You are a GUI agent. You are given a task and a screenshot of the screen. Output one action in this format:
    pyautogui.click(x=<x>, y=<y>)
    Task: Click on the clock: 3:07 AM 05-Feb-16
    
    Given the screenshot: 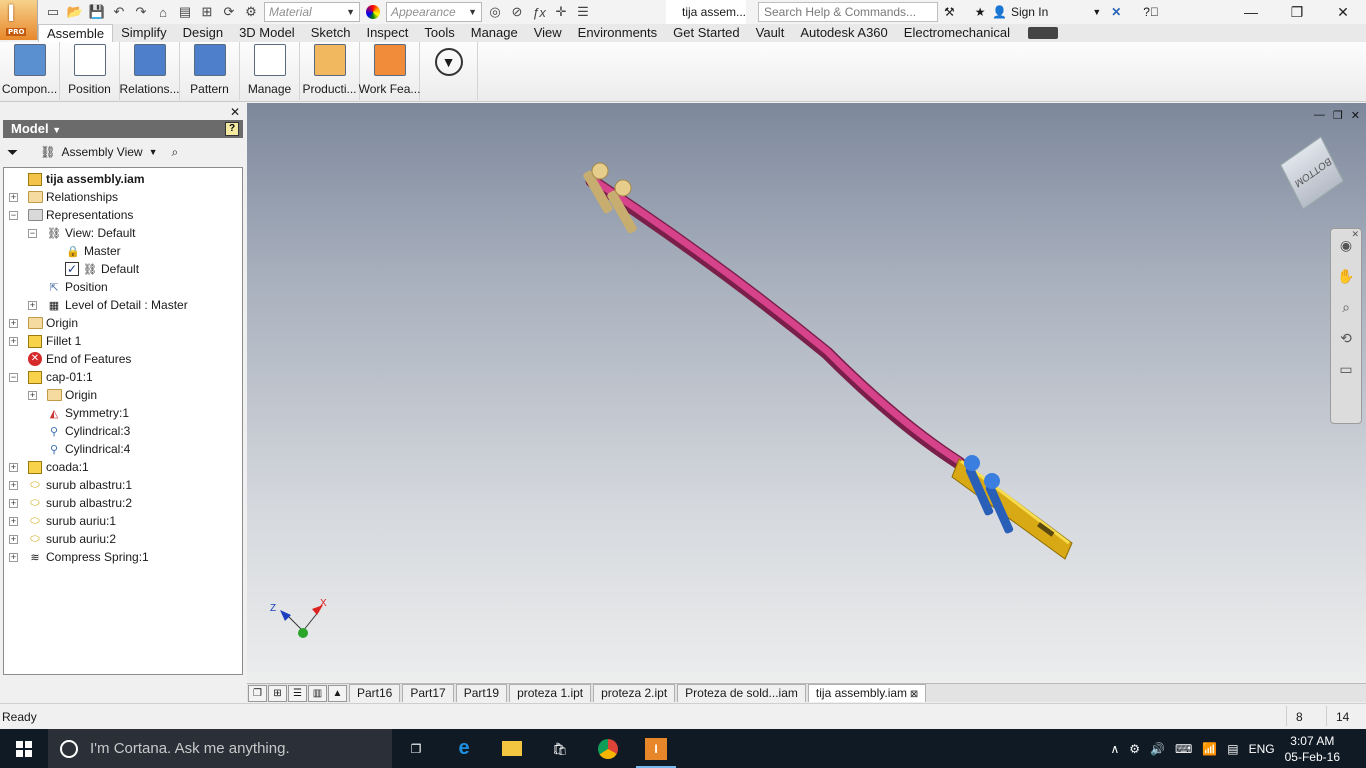 What is the action you would take?
    pyautogui.click(x=1312, y=749)
    